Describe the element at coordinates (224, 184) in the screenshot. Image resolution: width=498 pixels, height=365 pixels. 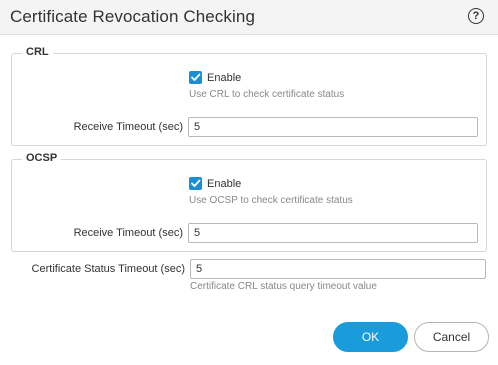
I see `ocsp-enable-label: Enable` at that location.